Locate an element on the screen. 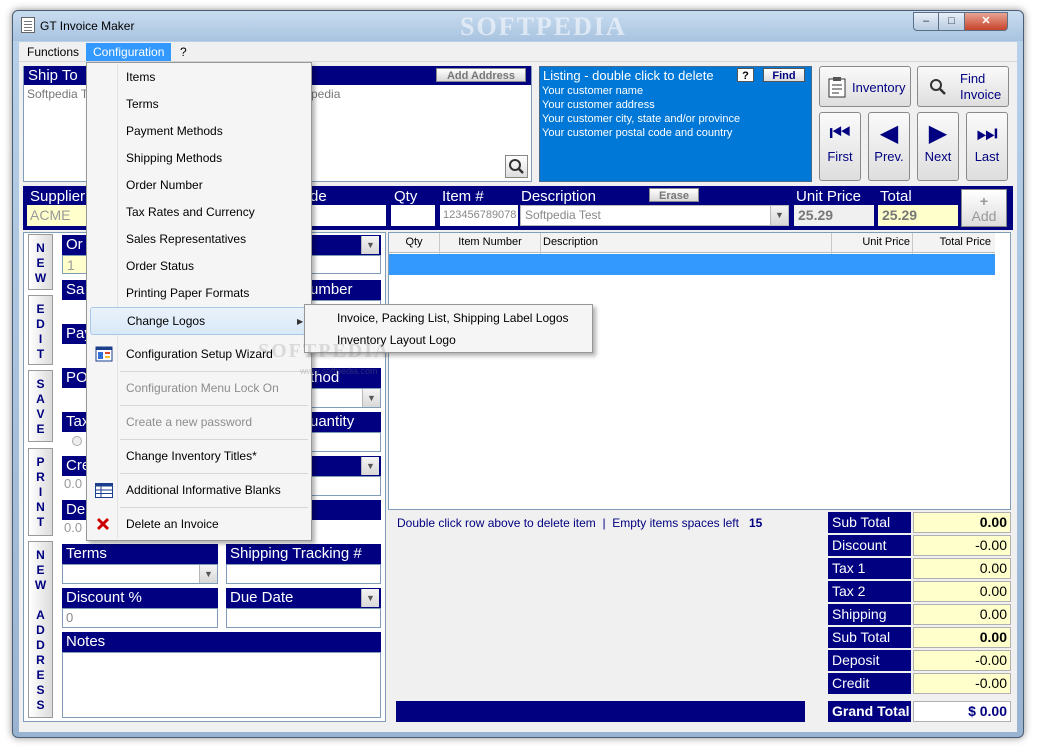 Image resolution: width=1043 pixels, height=755 pixels. grid-col-item-number: Item Number is located at coordinates (490, 242).